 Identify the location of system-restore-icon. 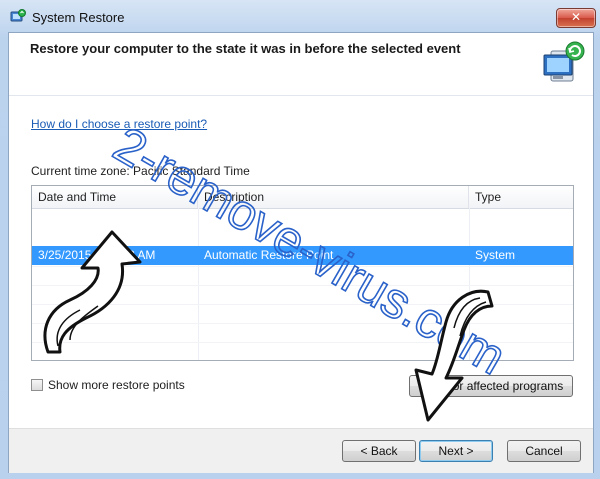
(18, 15).